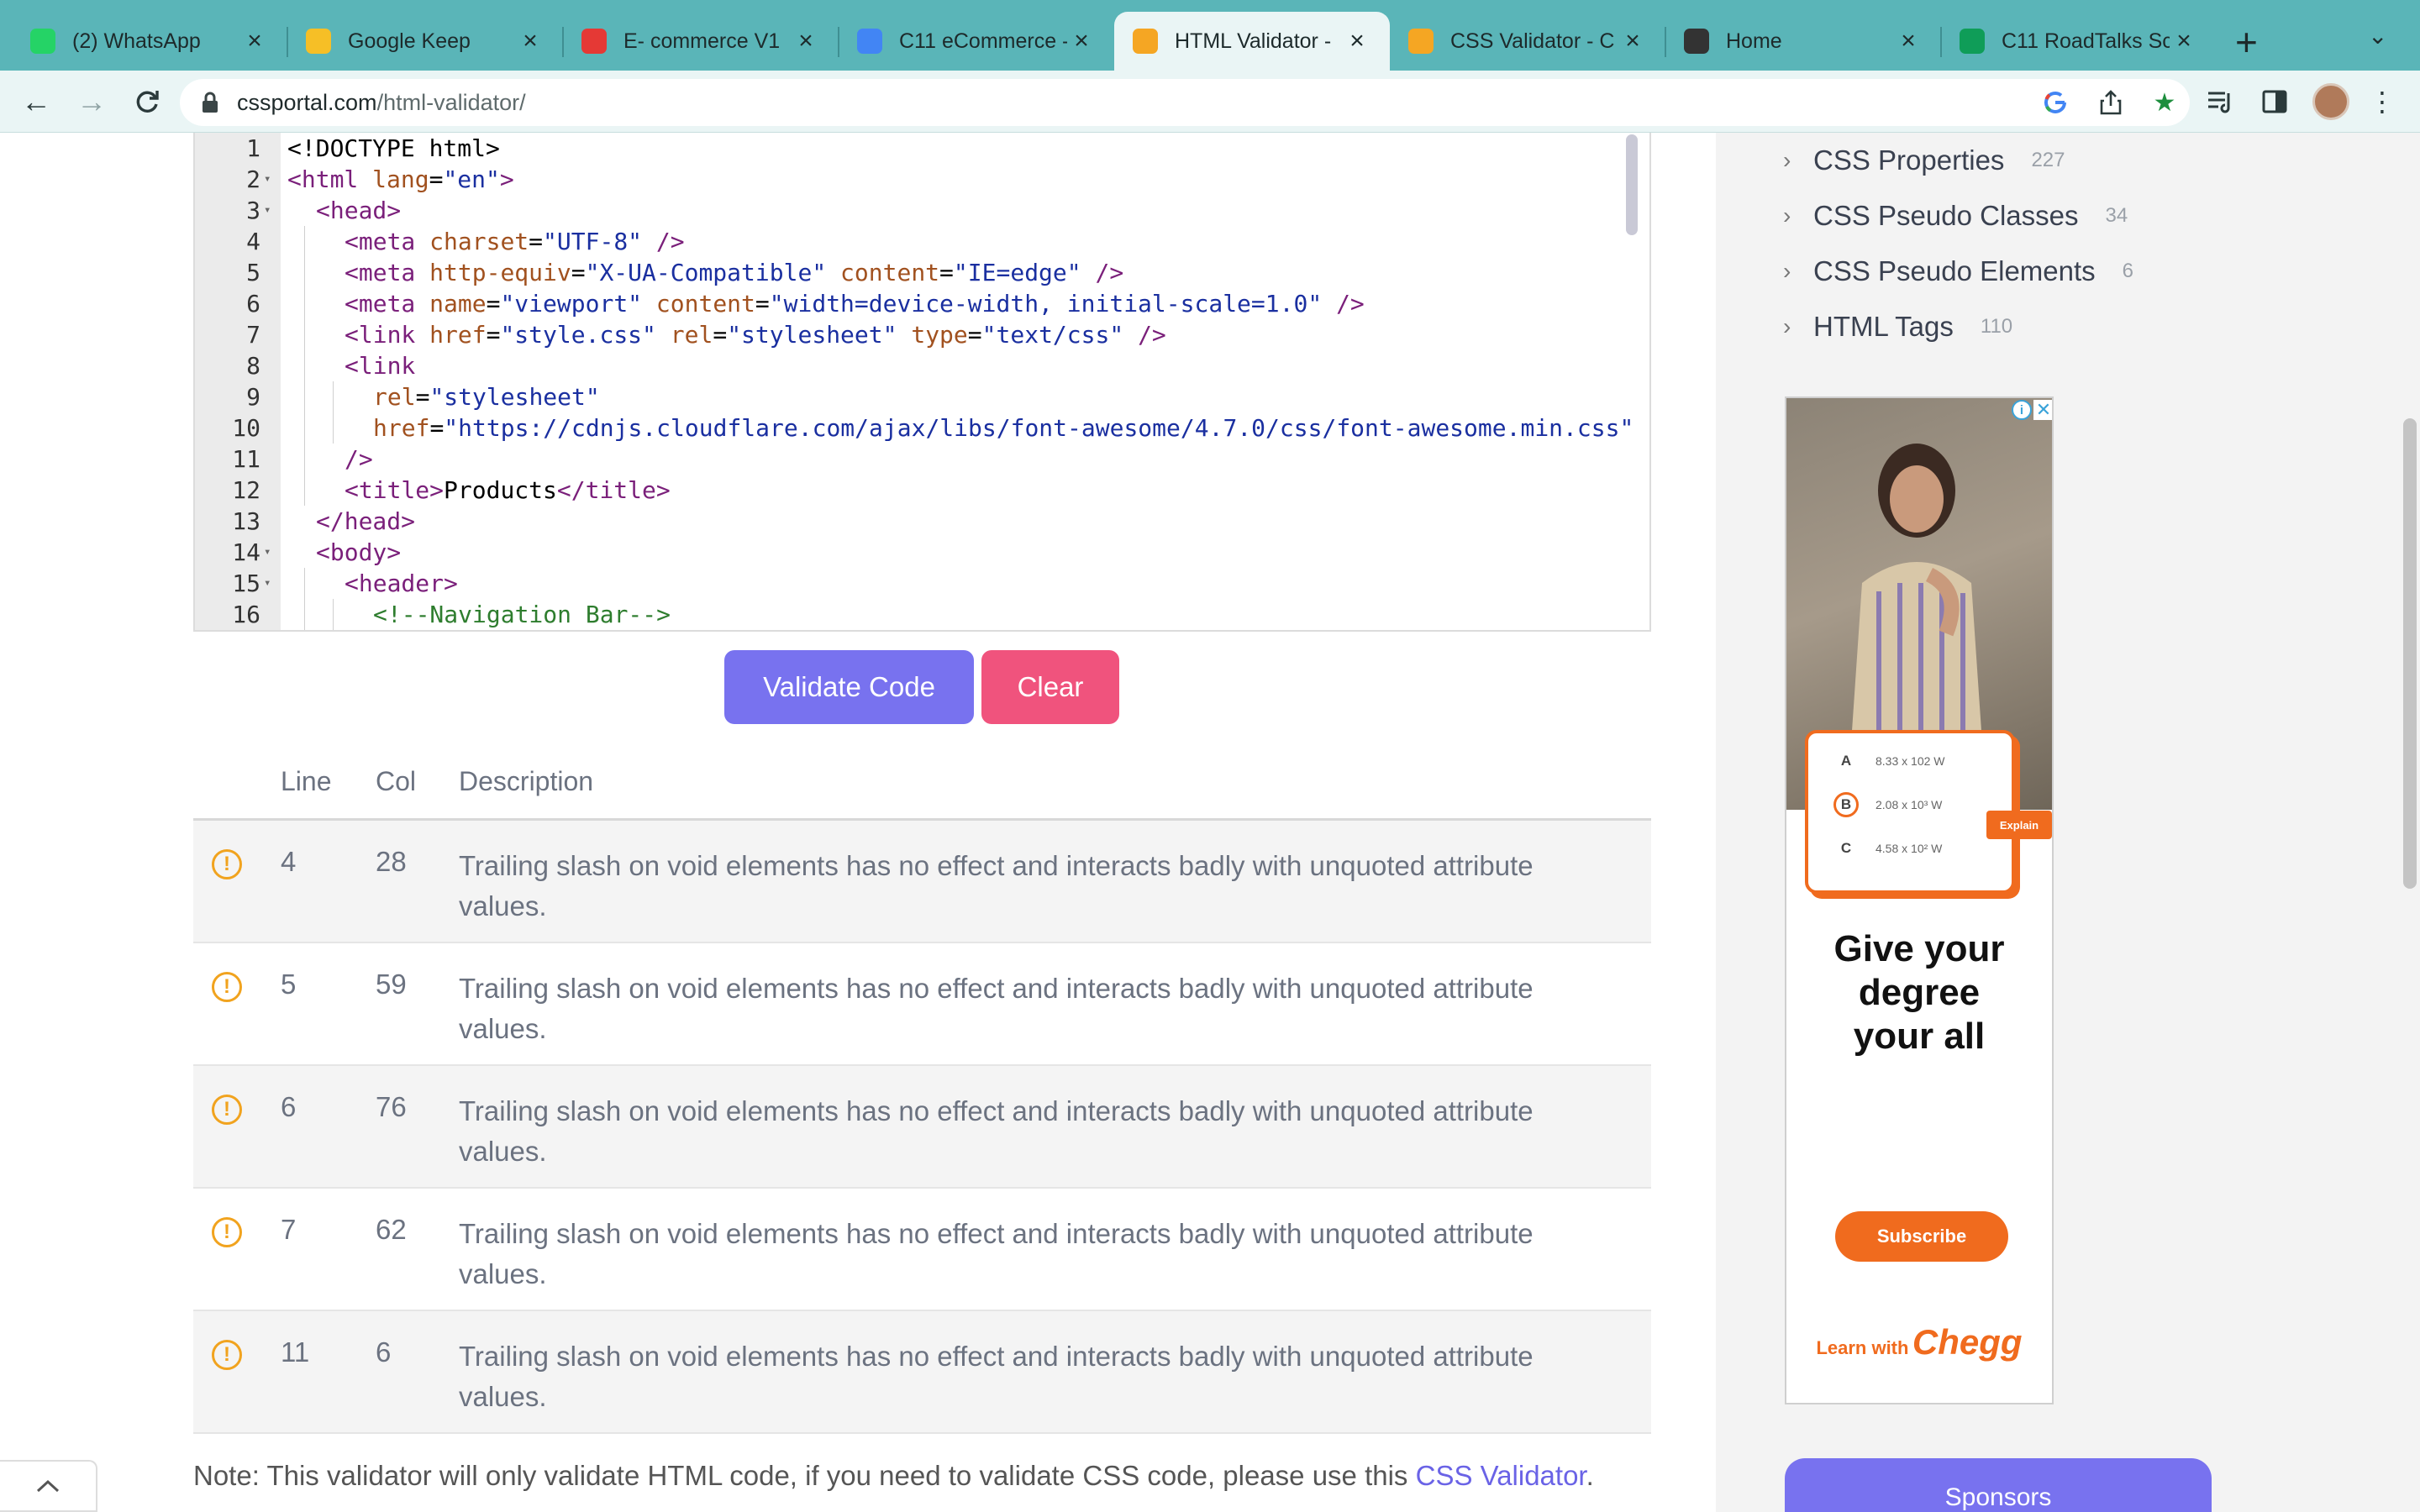 The image size is (2420, 1512). Describe the element at coordinates (1846, 804) in the screenshot. I see `ad-option-letter: B` at that location.